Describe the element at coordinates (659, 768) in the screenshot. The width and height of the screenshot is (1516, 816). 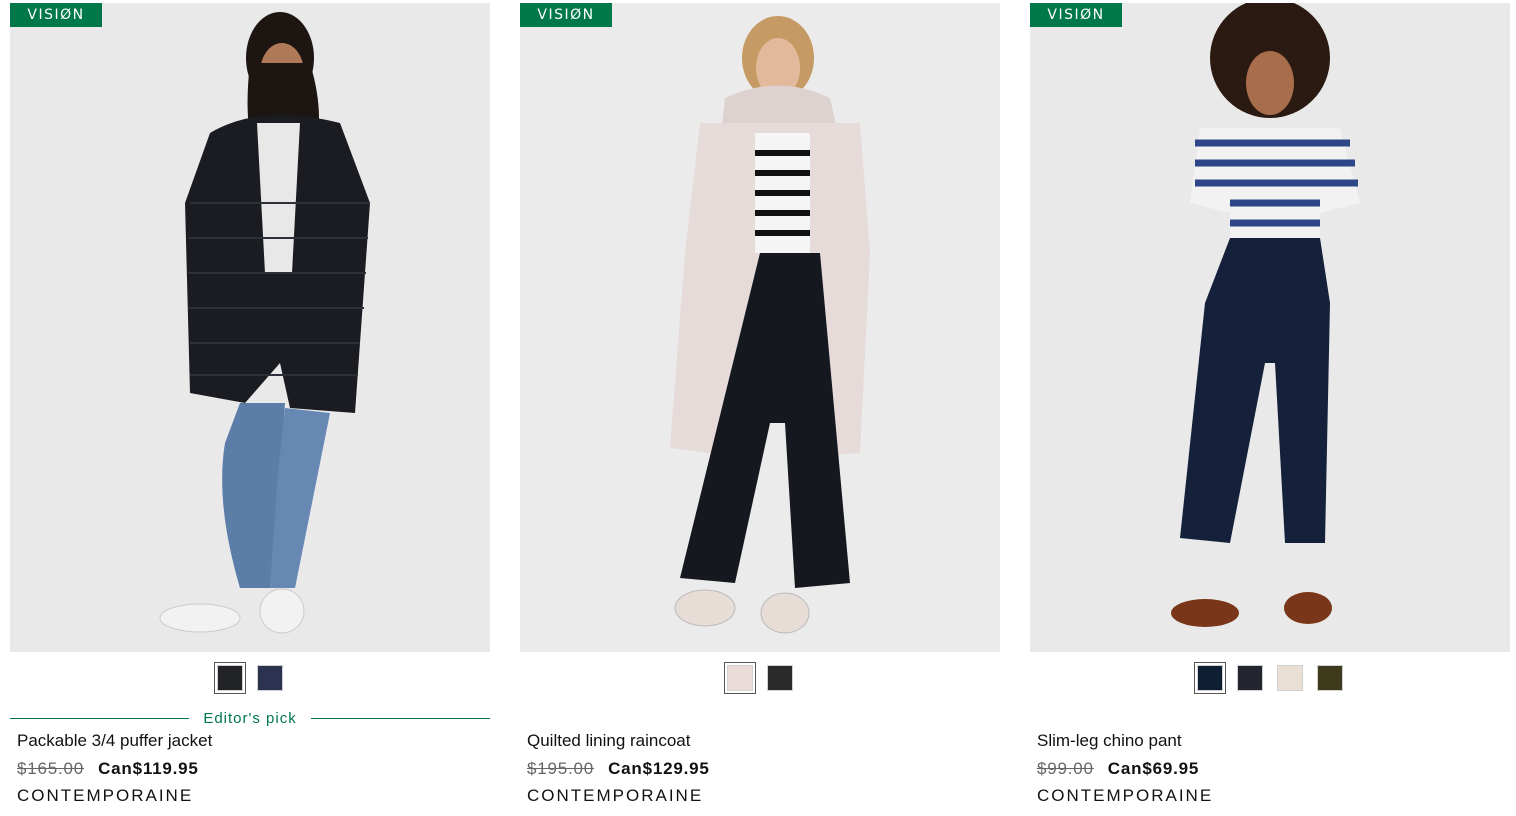
I see `sale-price: Can$129.95` at that location.